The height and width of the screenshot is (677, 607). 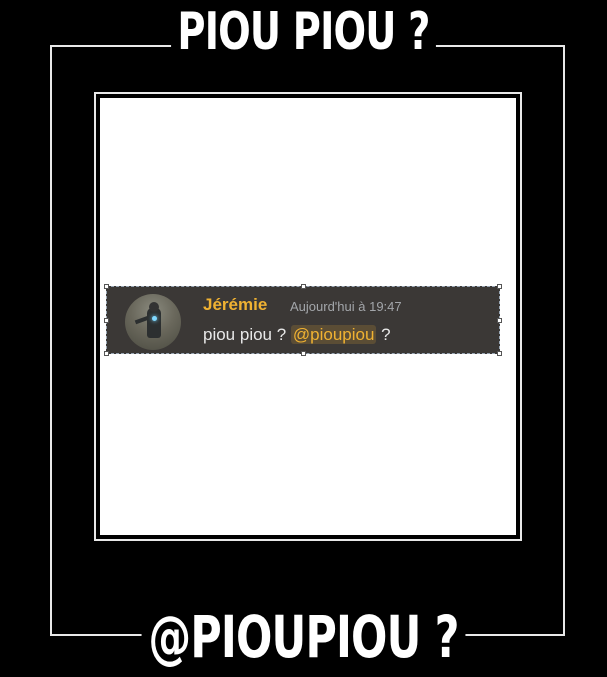 What do you see at coordinates (333, 334) in the screenshot?
I see `user-mention: @pioupiou` at bounding box center [333, 334].